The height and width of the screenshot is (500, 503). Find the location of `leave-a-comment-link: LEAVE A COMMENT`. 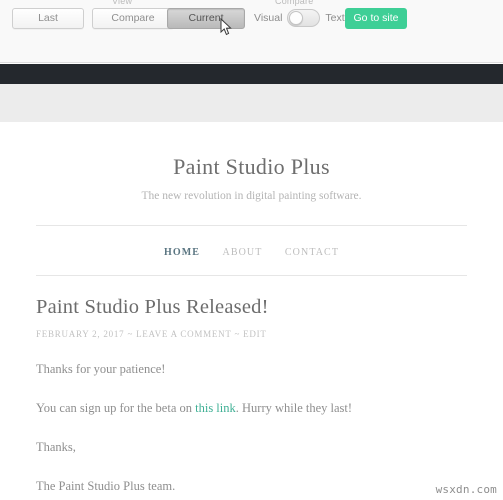

leave-a-comment-link: LEAVE A COMMENT is located at coordinates (183, 334).